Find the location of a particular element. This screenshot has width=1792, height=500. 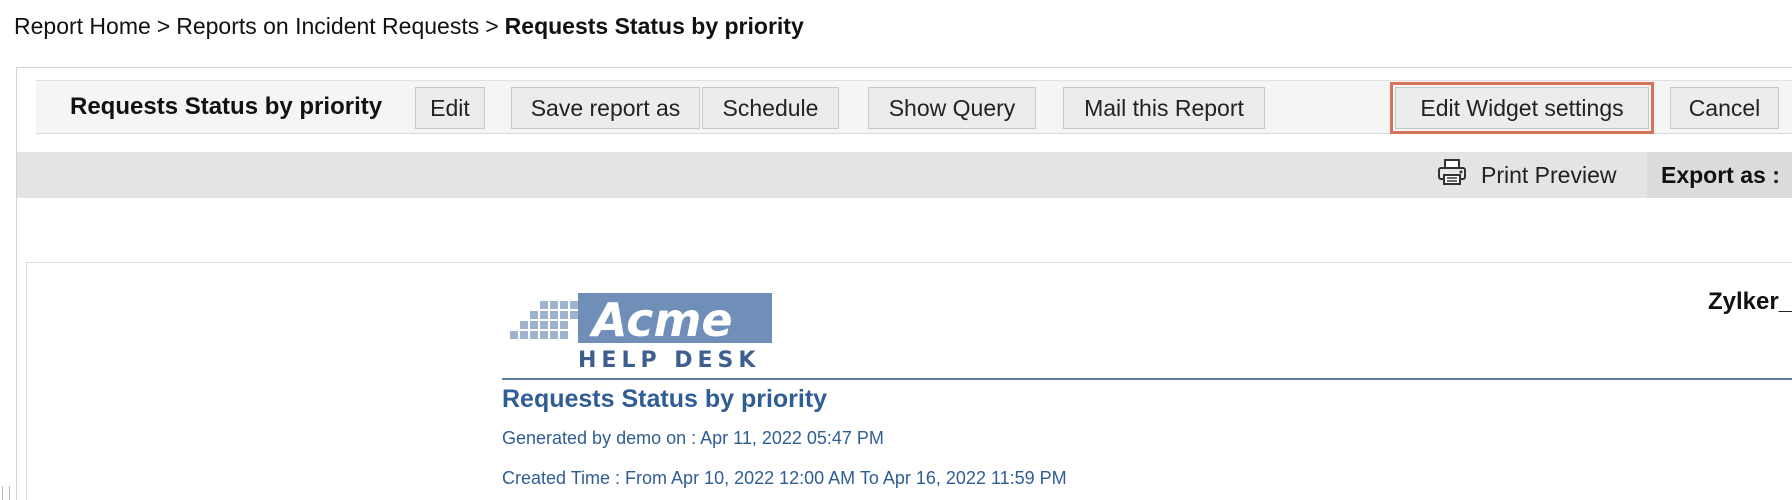

report-title: Requests Status by priority is located at coordinates (665, 399).